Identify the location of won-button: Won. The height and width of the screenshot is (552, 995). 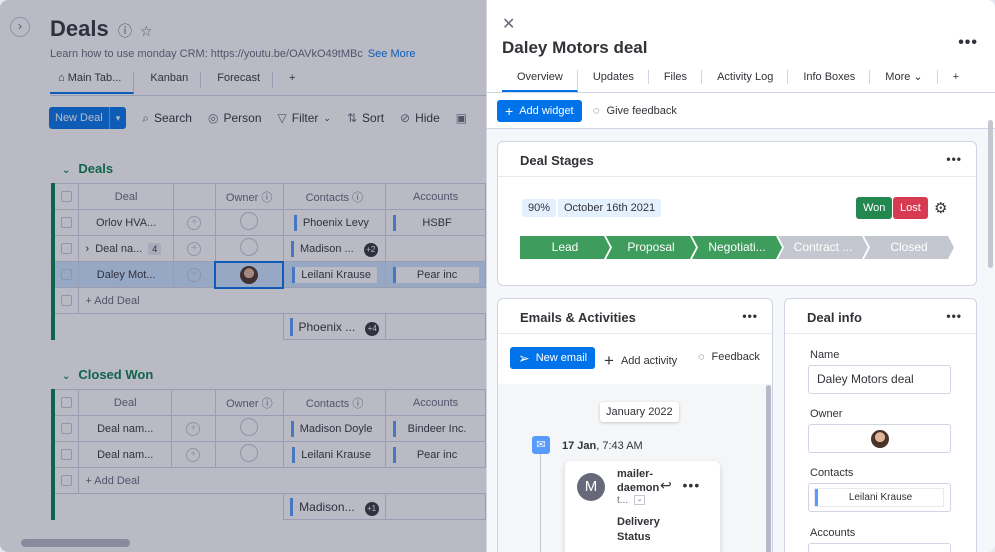
(874, 208).